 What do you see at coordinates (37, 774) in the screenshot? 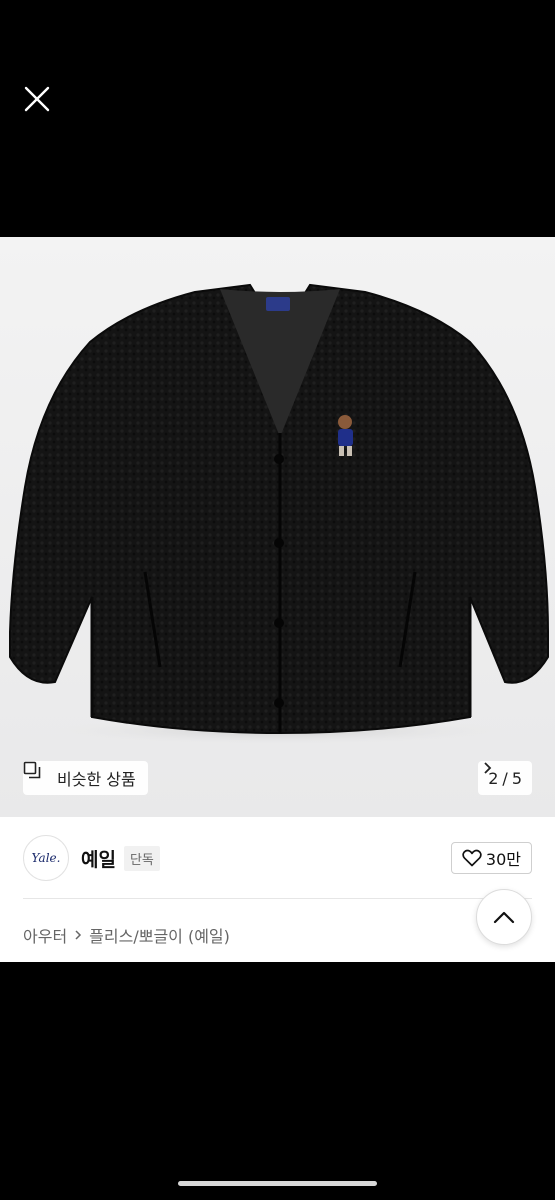
I see `copy-icon` at bounding box center [37, 774].